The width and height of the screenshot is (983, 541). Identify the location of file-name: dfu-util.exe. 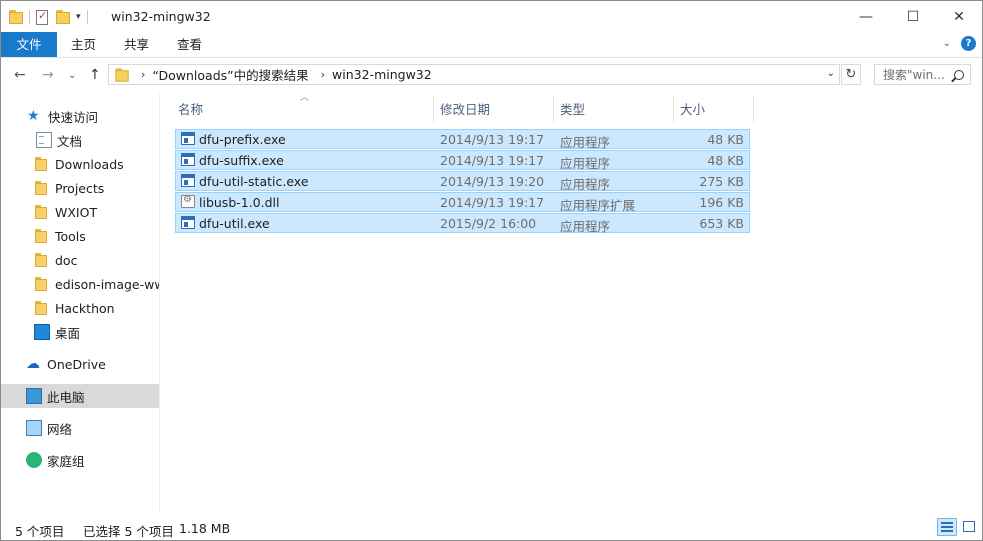
(234, 223).